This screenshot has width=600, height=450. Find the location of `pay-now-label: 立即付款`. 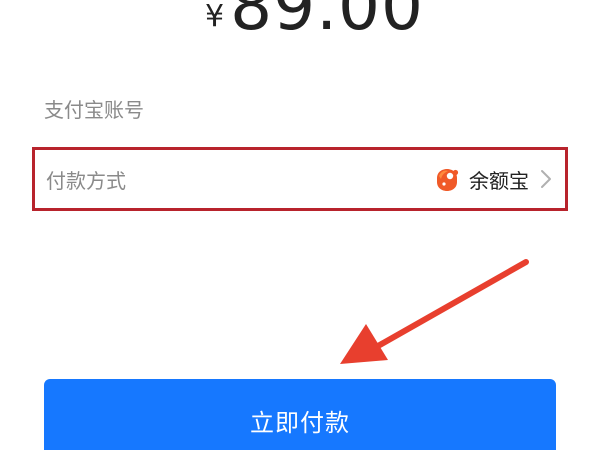

pay-now-label: 立即付款 is located at coordinates (300, 423).